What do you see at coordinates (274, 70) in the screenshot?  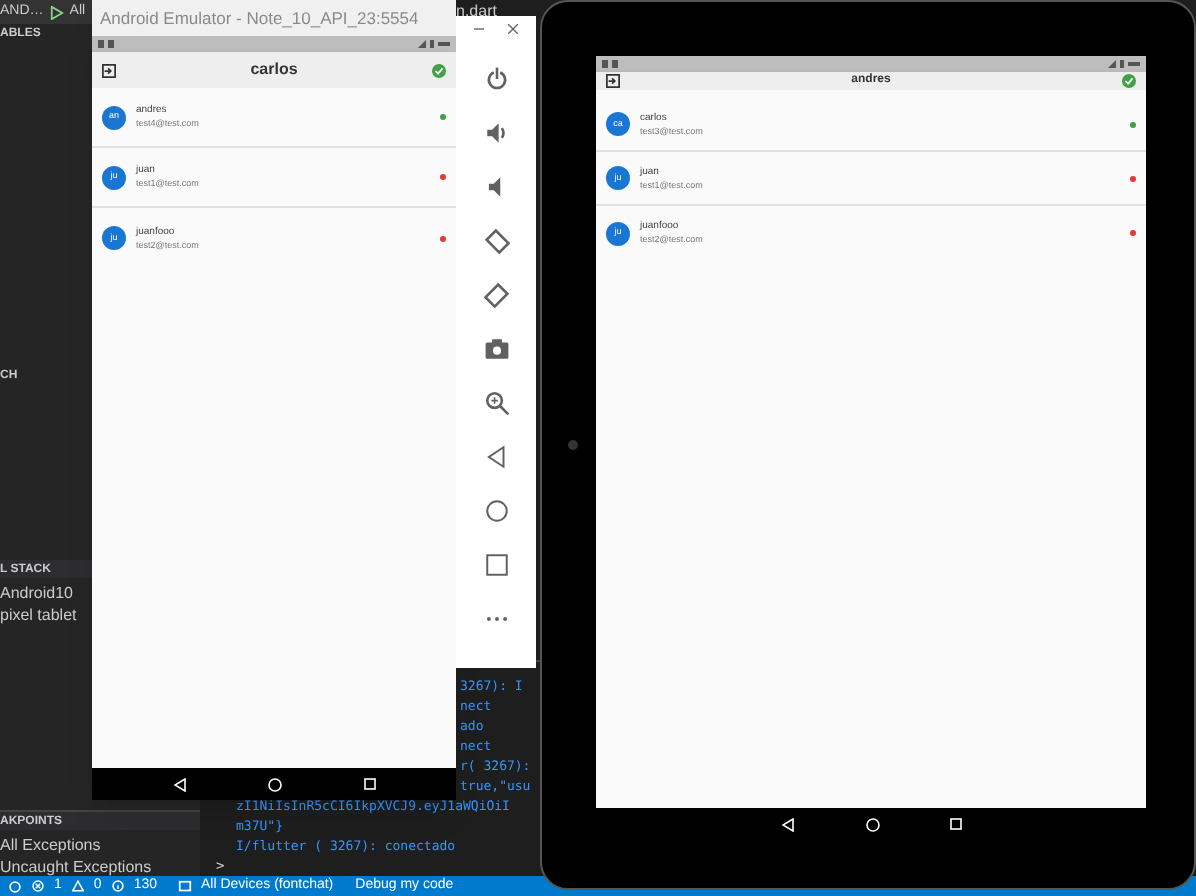 I see `app-title: carlos` at bounding box center [274, 70].